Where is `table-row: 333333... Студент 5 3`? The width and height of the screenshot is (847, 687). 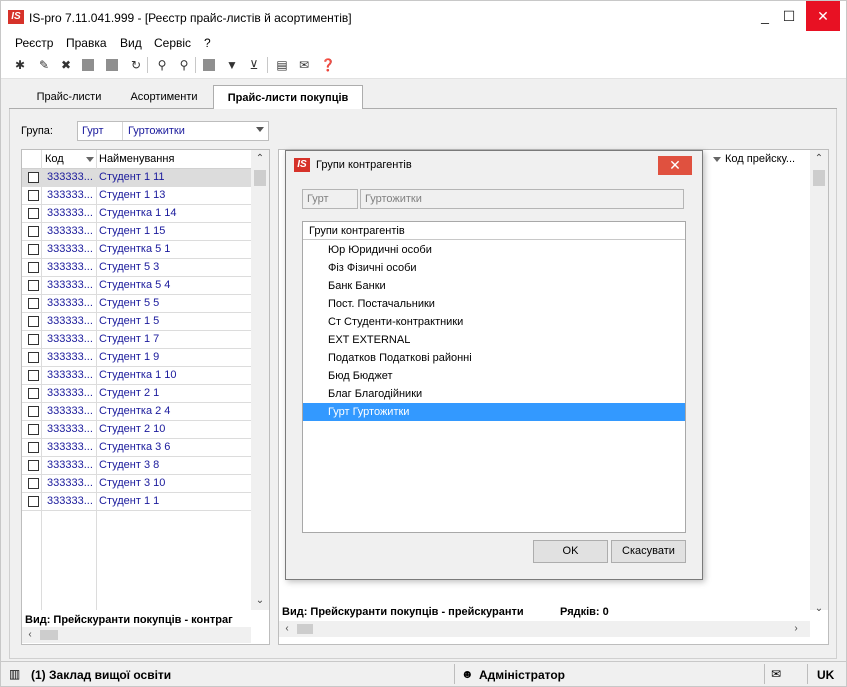 table-row: 333333... Студент 5 3 is located at coordinates (136, 268).